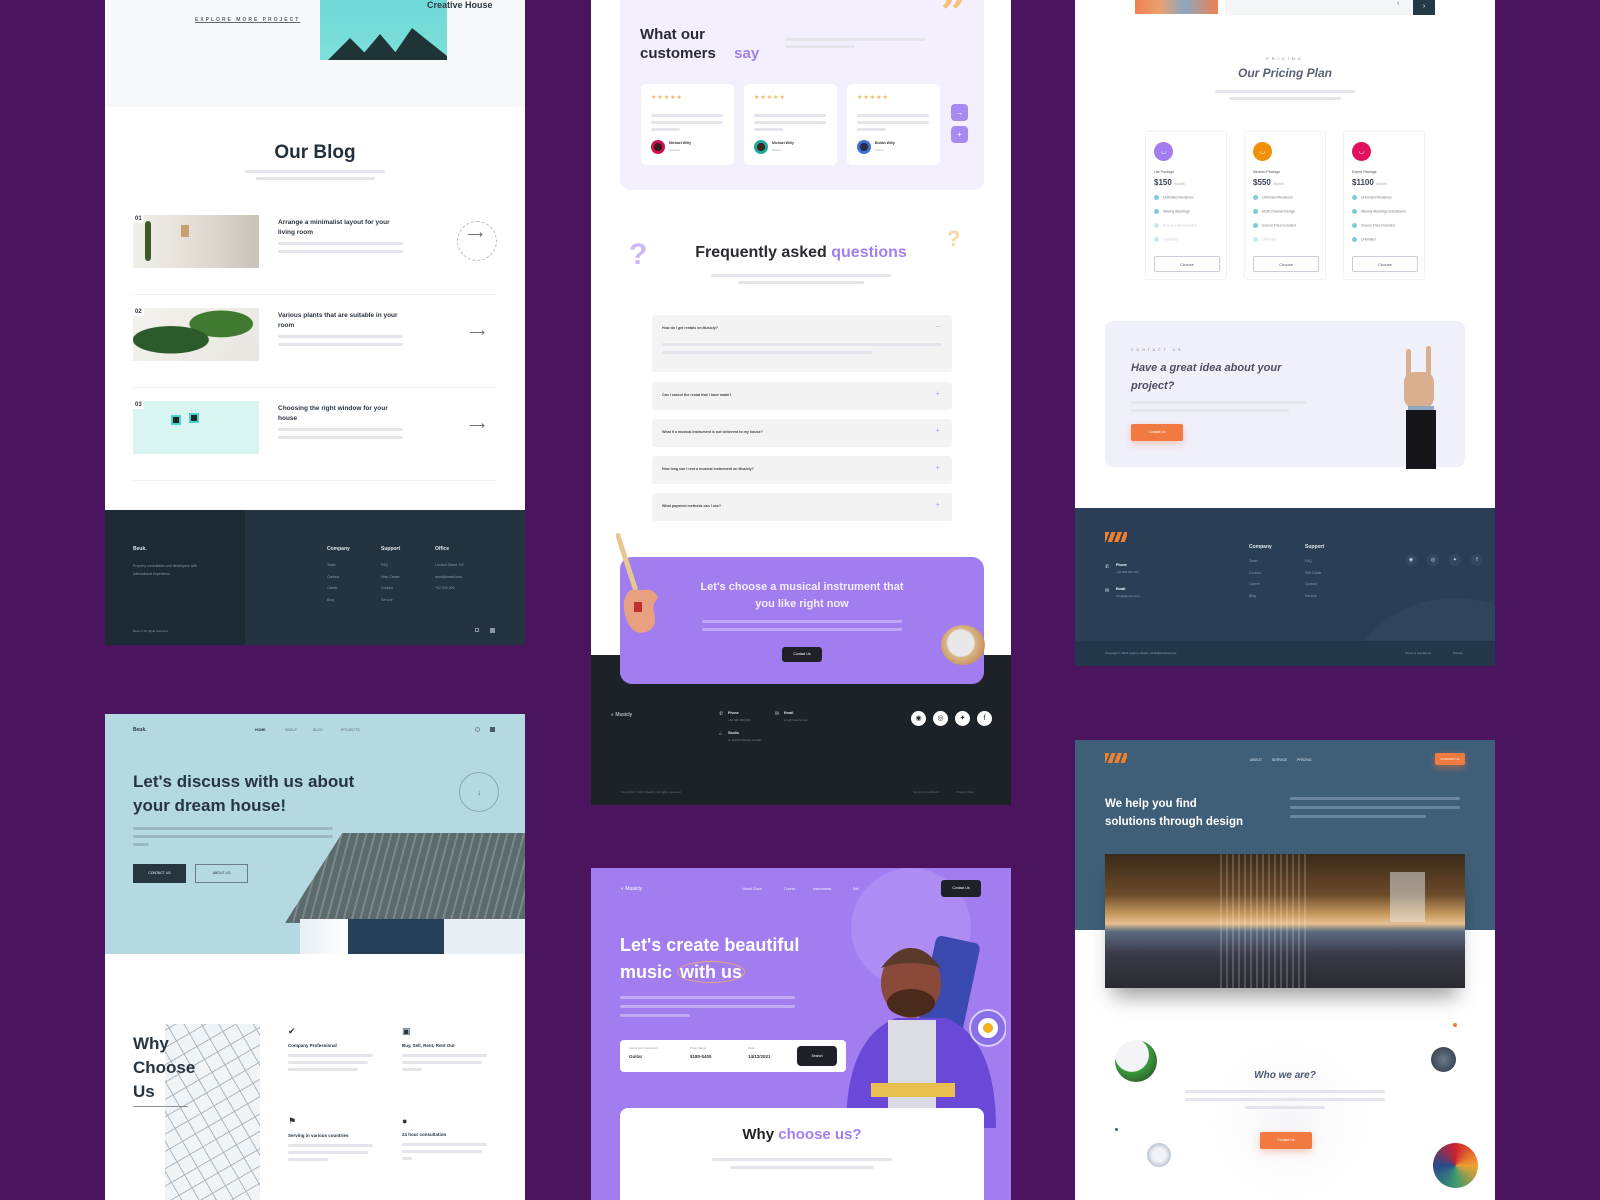 Image resolution: width=1600 pixels, height=1200 pixels. I want to click on nav-service: SERVICE, so click(1279, 760).